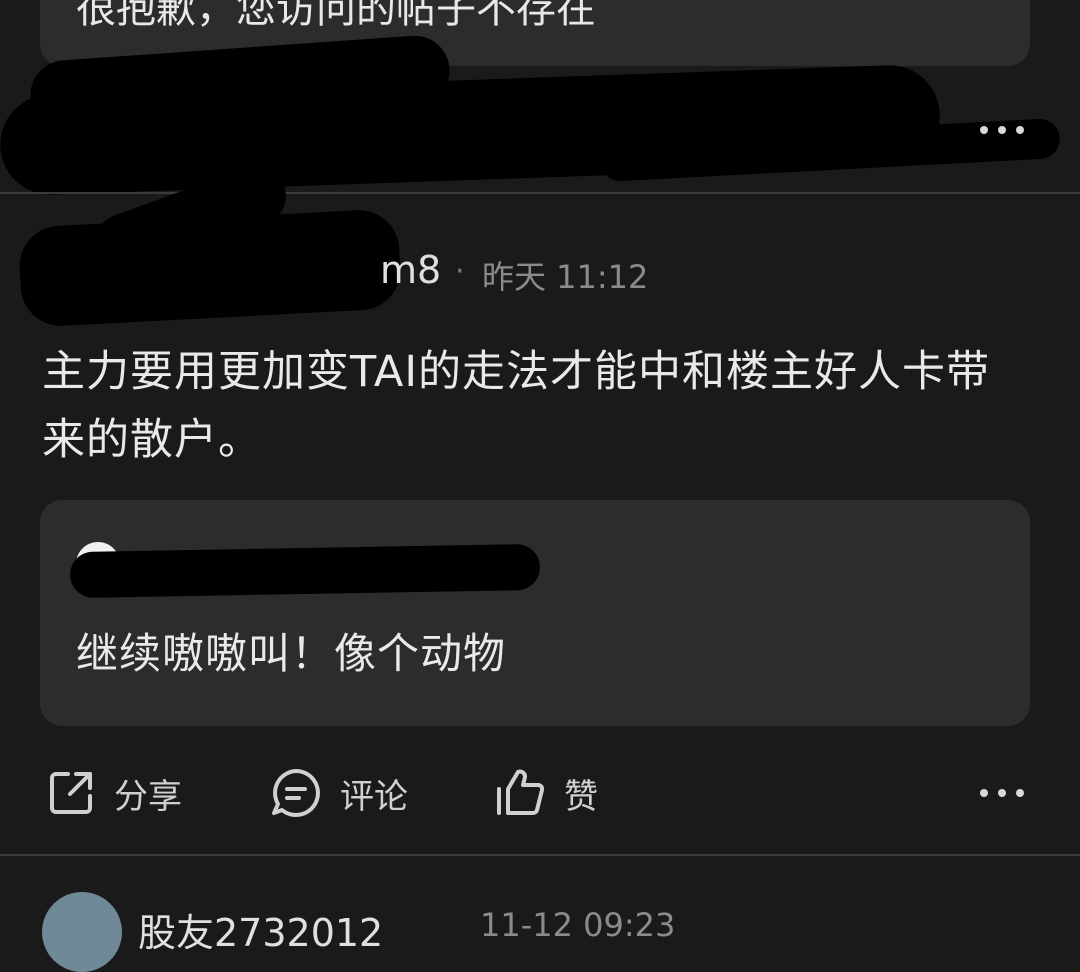 The width and height of the screenshot is (1080, 972). Describe the element at coordinates (291, 653) in the screenshot. I see `quote-text: 继续嗷嗷叫！像个动物` at that location.